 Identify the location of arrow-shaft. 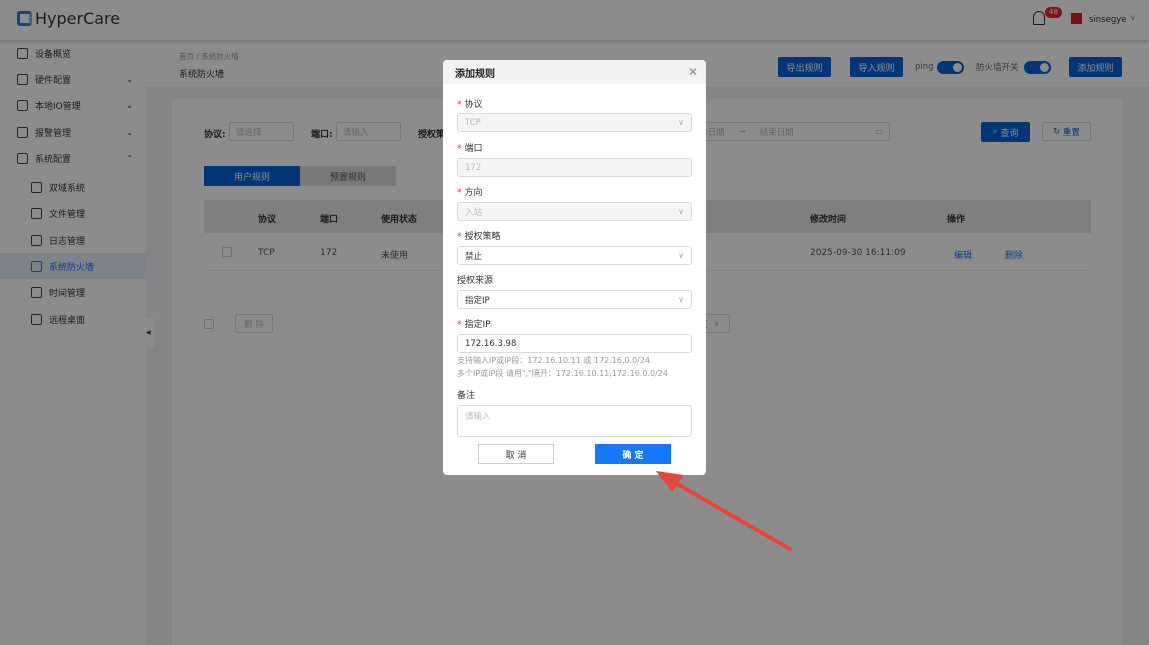
(731, 515).